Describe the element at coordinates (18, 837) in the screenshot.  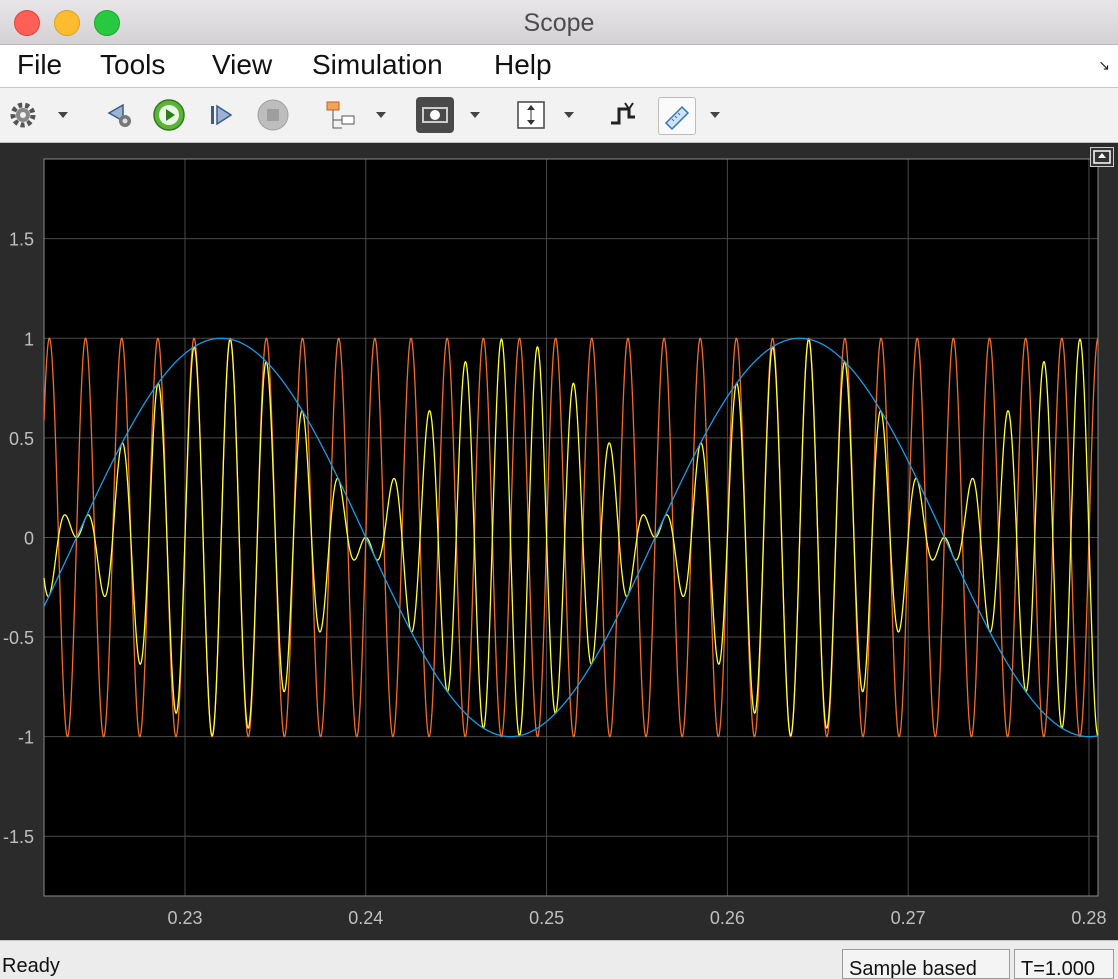
I see `y-tick-label: -1.5` at that location.